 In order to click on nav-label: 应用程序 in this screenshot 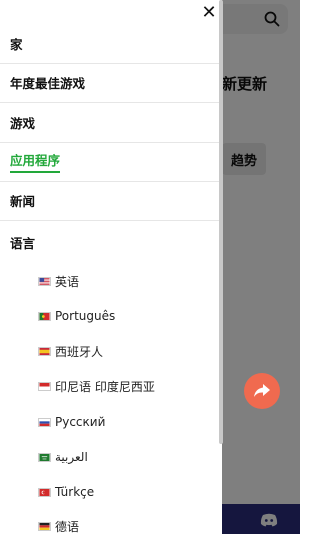, I will do `click(35, 161)`.